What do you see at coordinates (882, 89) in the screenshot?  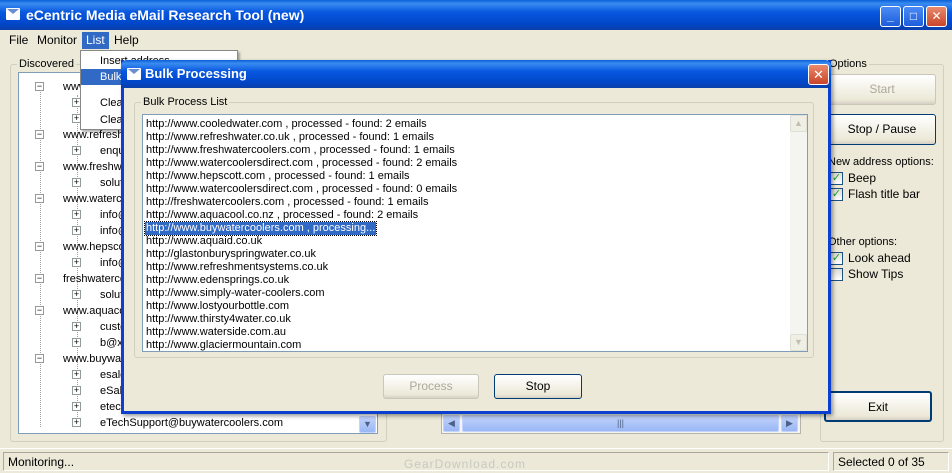 I see `start-button: Start` at bounding box center [882, 89].